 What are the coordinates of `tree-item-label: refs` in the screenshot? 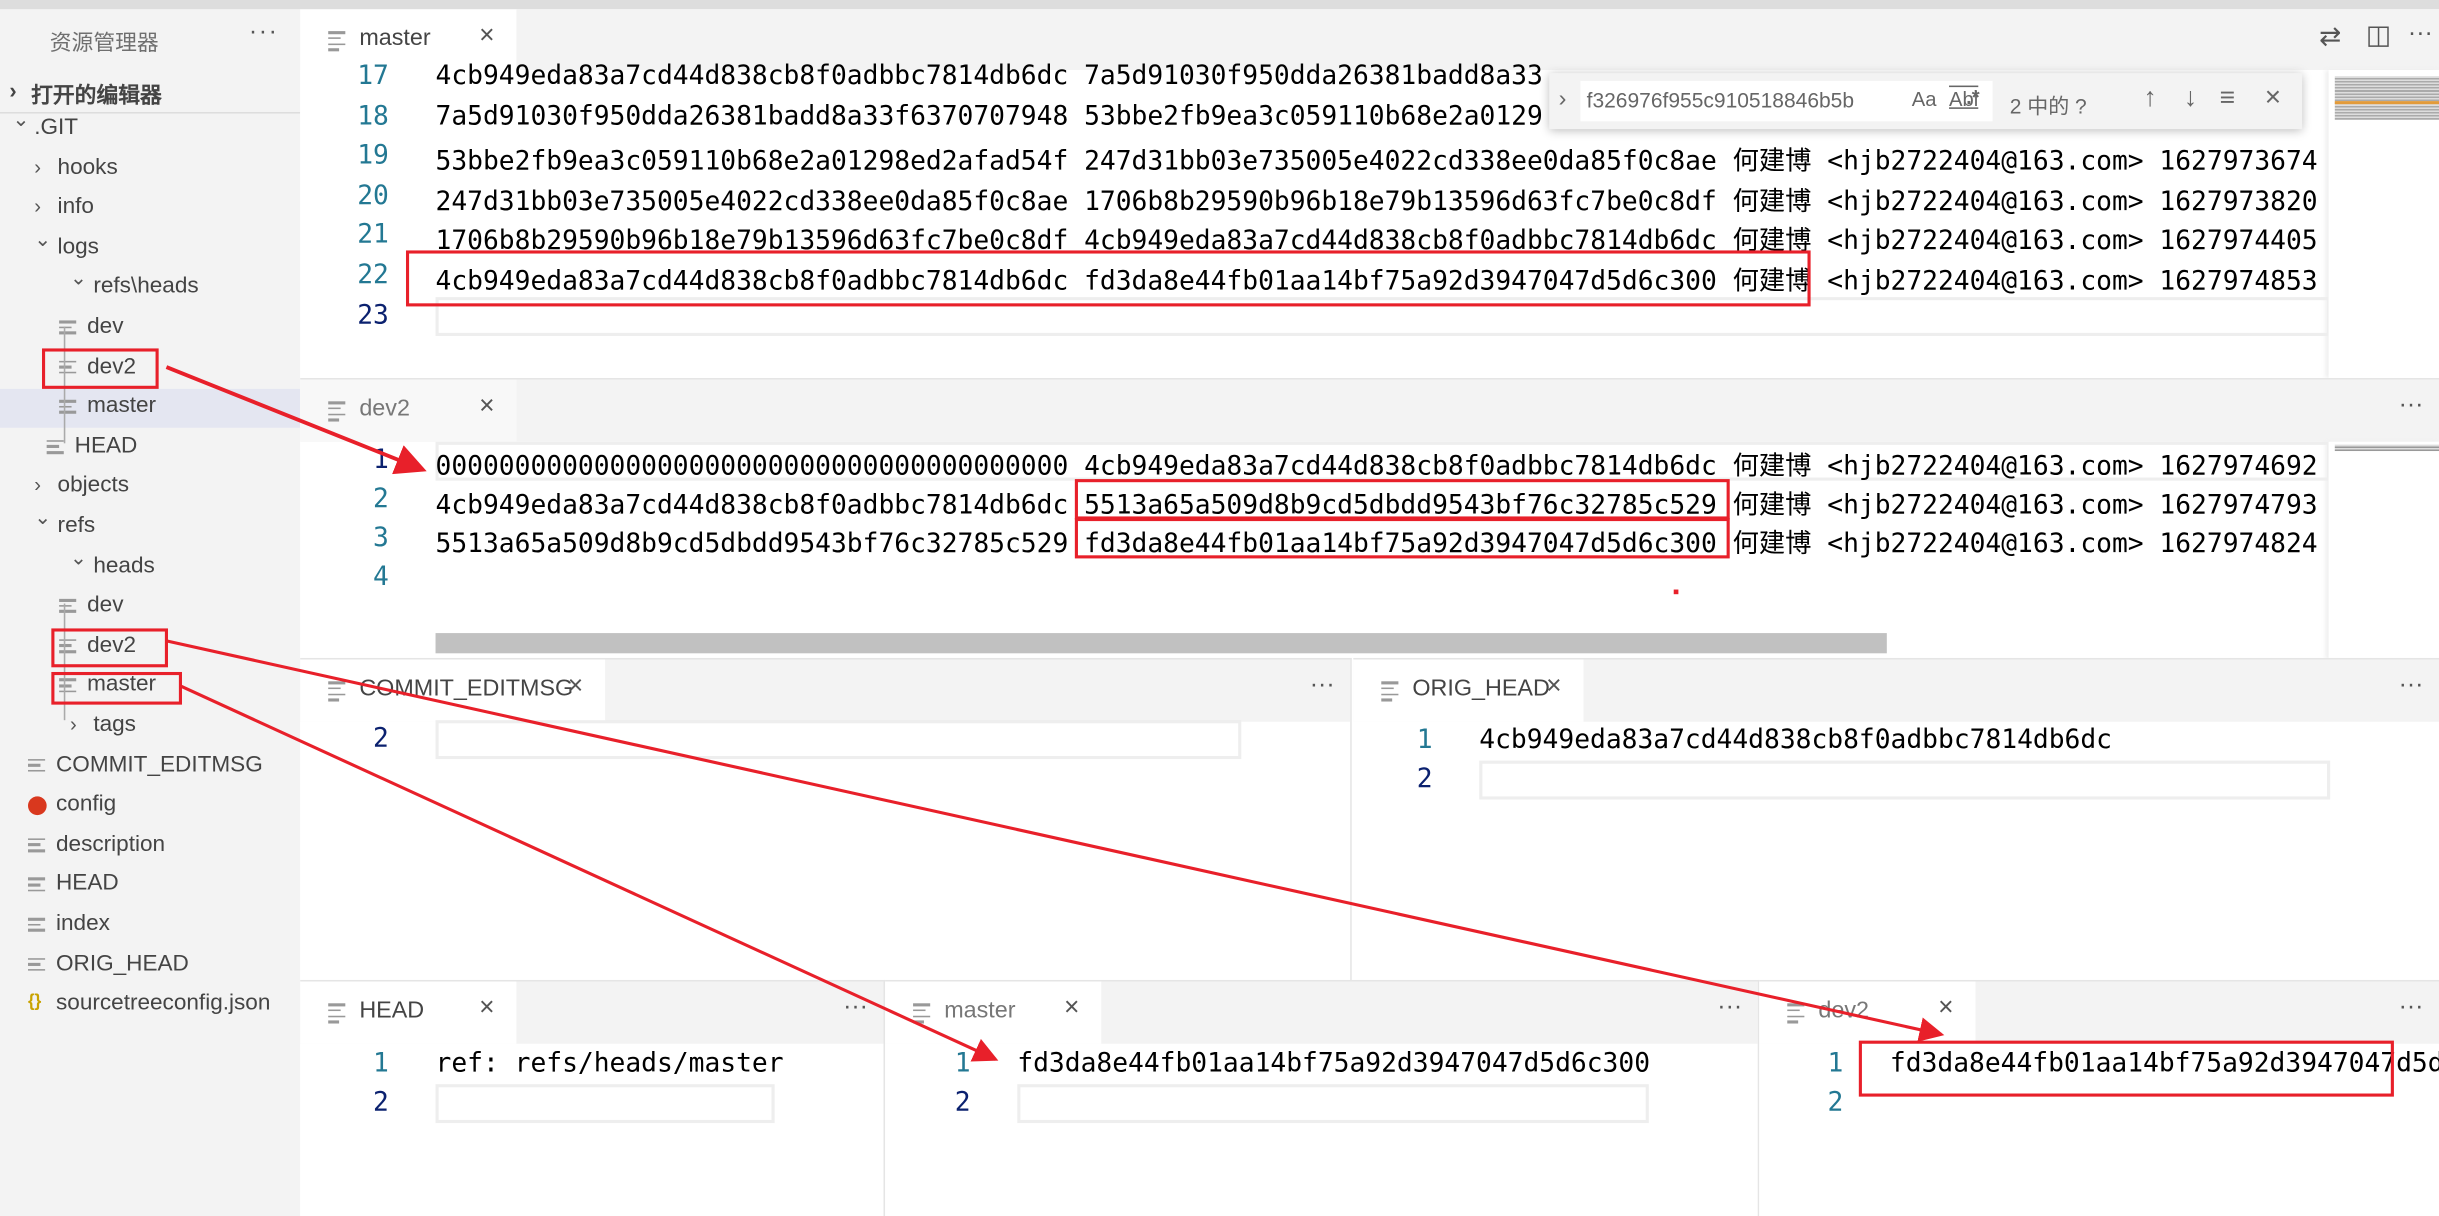 It's located at (76, 526).